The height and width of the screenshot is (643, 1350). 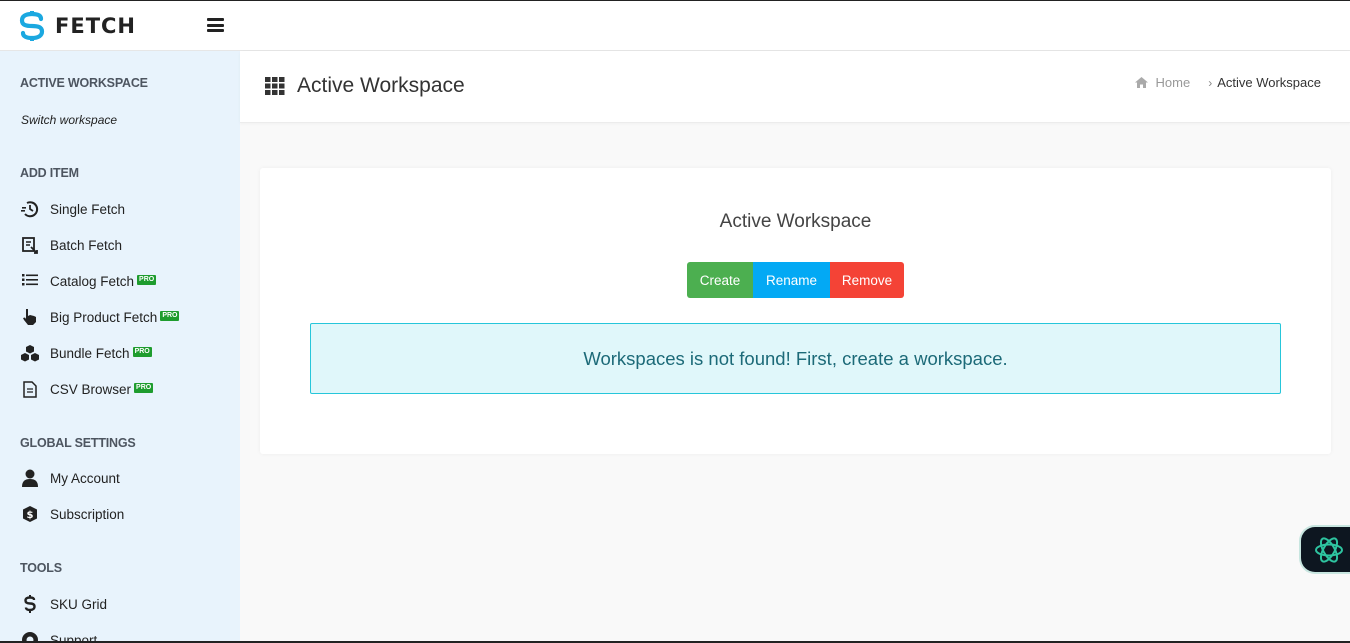 I want to click on page-title: Active Workspace, so click(x=381, y=85).